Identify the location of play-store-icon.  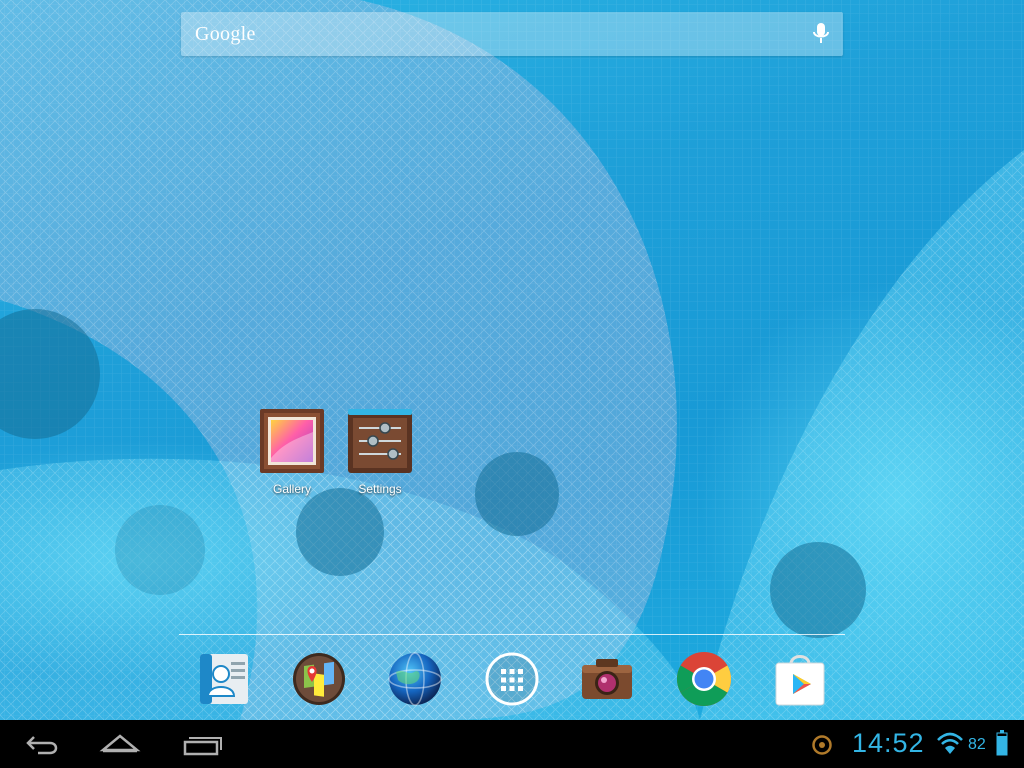
(800, 679).